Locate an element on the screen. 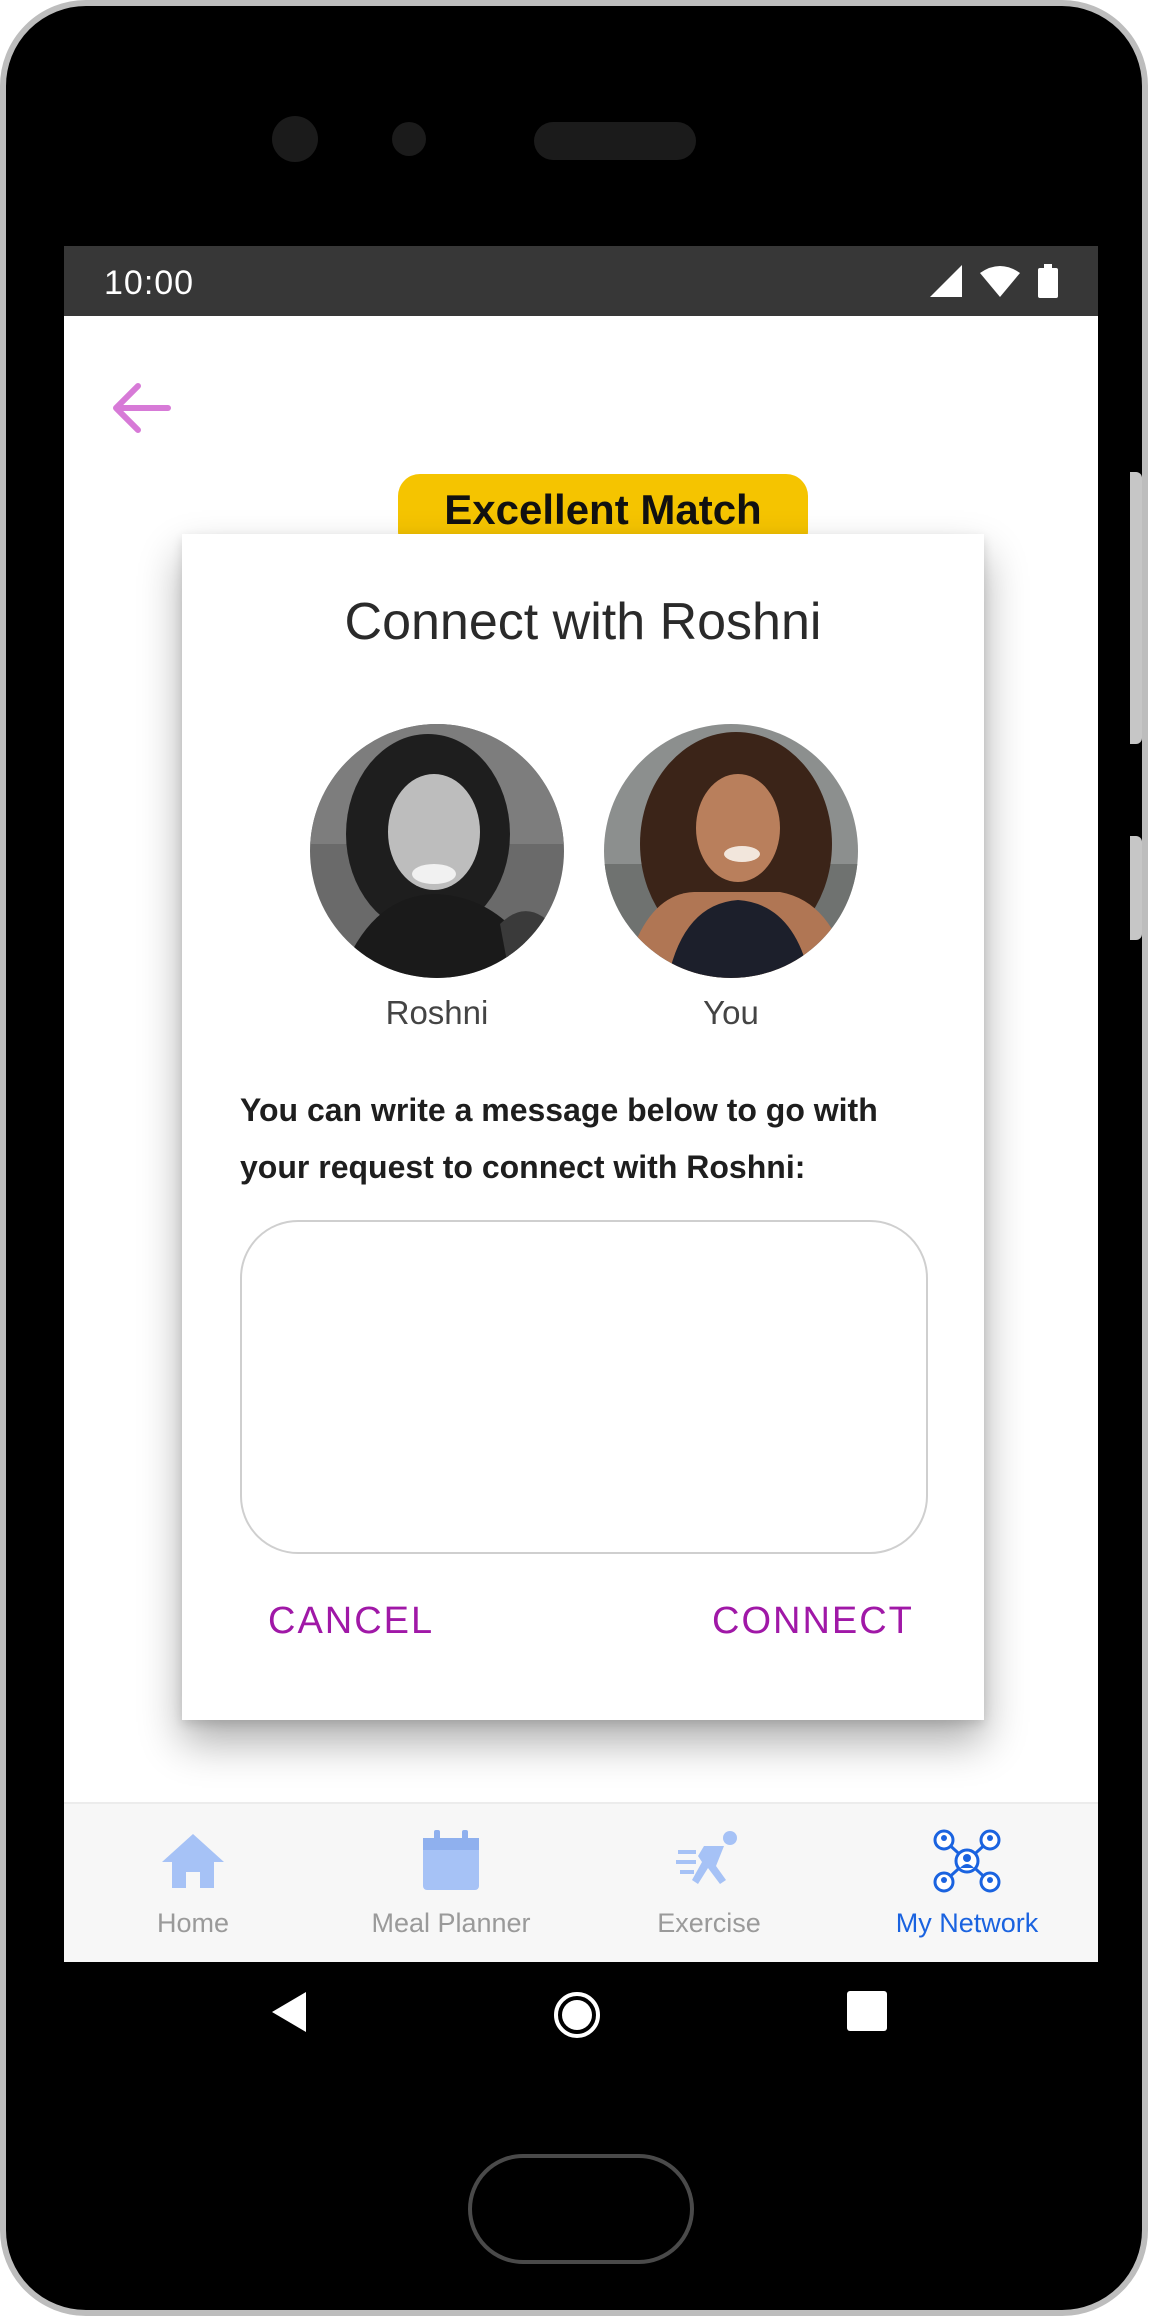 The width and height of the screenshot is (1160, 2320). avatar-you-label: You is located at coordinates (731, 1012).